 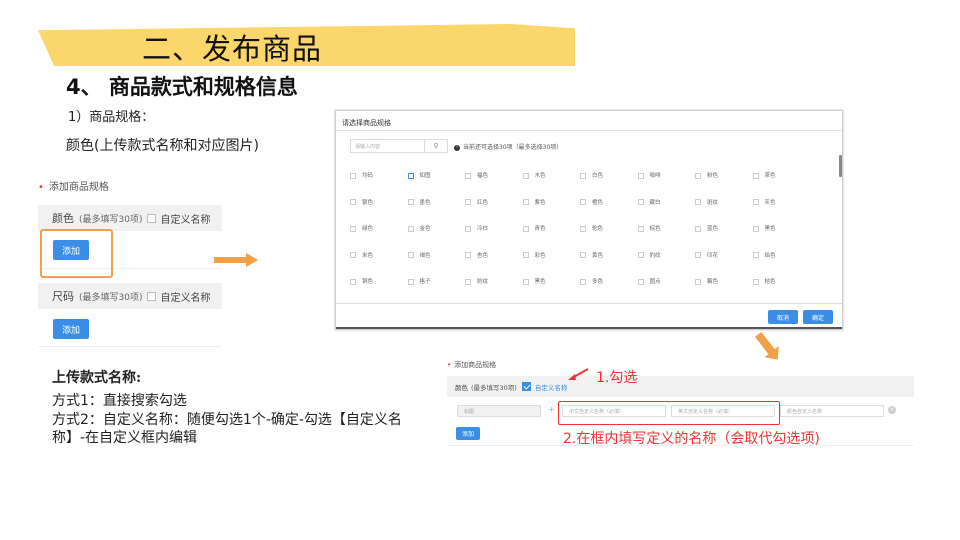 I want to click on spec-option: 白色, so click(x=591, y=175).